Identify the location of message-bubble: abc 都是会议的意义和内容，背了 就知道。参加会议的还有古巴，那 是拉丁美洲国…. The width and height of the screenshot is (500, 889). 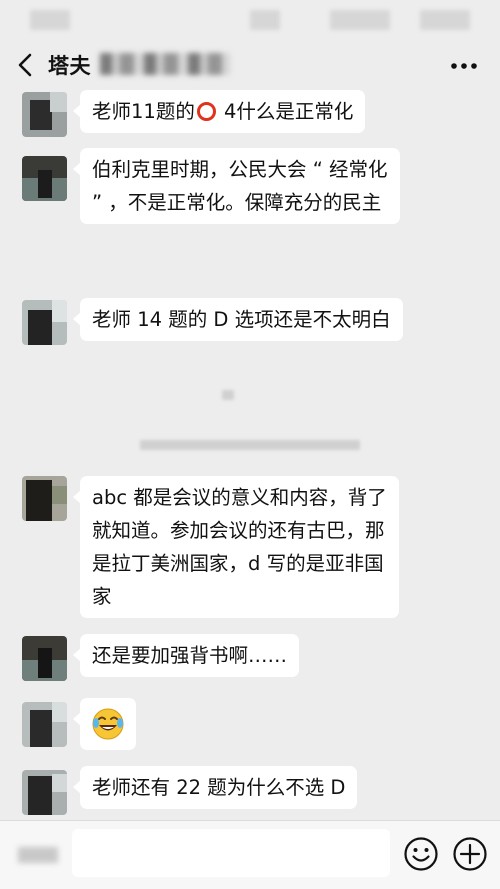
(236, 547).